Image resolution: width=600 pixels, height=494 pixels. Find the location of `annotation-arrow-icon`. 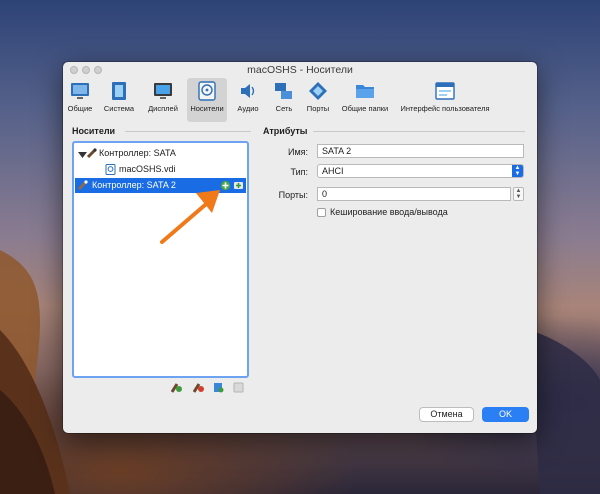

annotation-arrow-icon is located at coordinates (190, 217).